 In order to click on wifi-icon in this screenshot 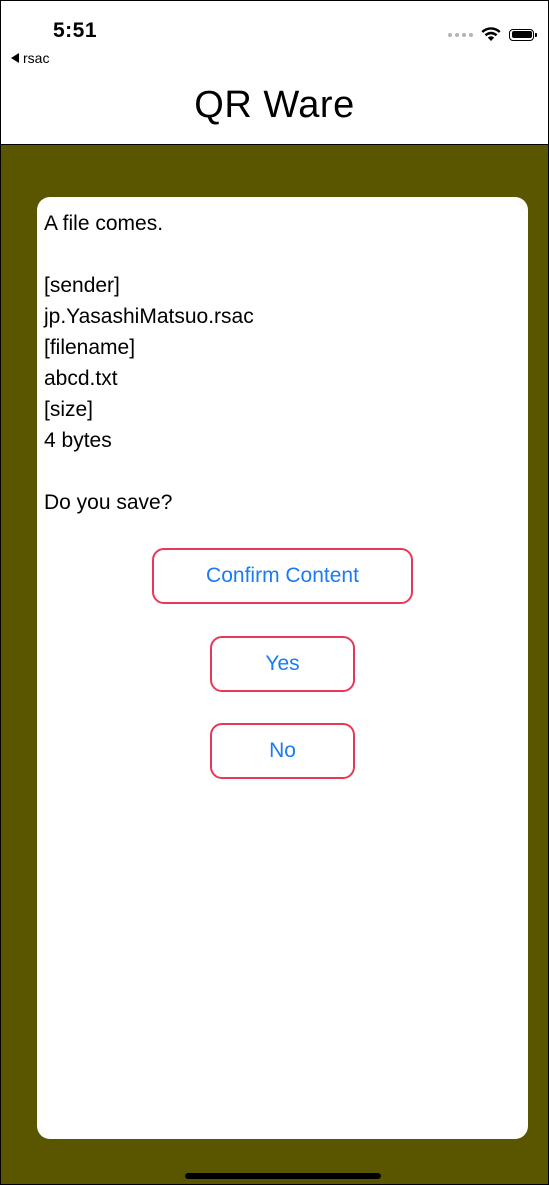, I will do `click(491, 34)`.